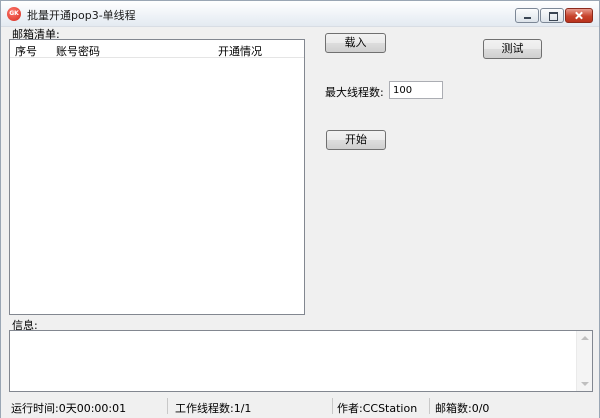 This screenshot has height=418, width=600. Describe the element at coordinates (527, 15) in the screenshot. I see `minimize-button` at that location.